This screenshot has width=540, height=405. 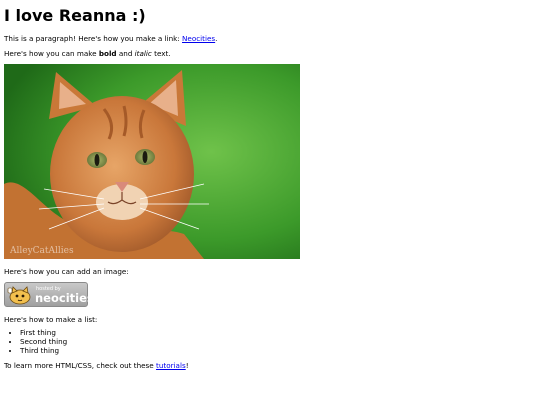 I want to click on image-caption: Here's how you can add an image:, so click(x=66, y=271).